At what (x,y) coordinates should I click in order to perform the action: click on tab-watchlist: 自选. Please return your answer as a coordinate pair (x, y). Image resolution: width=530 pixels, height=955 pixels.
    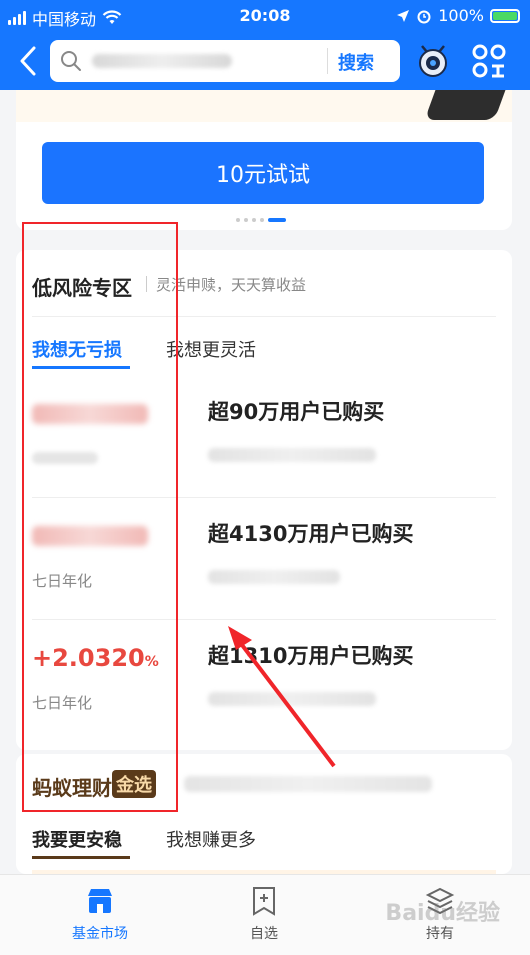
    Looking at the image, I should click on (264, 914).